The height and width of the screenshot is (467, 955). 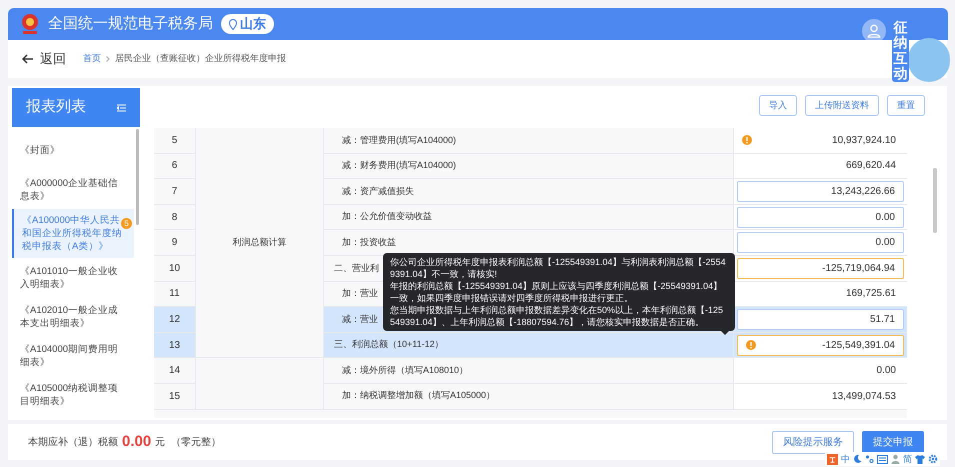 What do you see at coordinates (73, 443) in the screenshot?
I see `tax-due-label: 本期应补（退）税额` at bounding box center [73, 443].